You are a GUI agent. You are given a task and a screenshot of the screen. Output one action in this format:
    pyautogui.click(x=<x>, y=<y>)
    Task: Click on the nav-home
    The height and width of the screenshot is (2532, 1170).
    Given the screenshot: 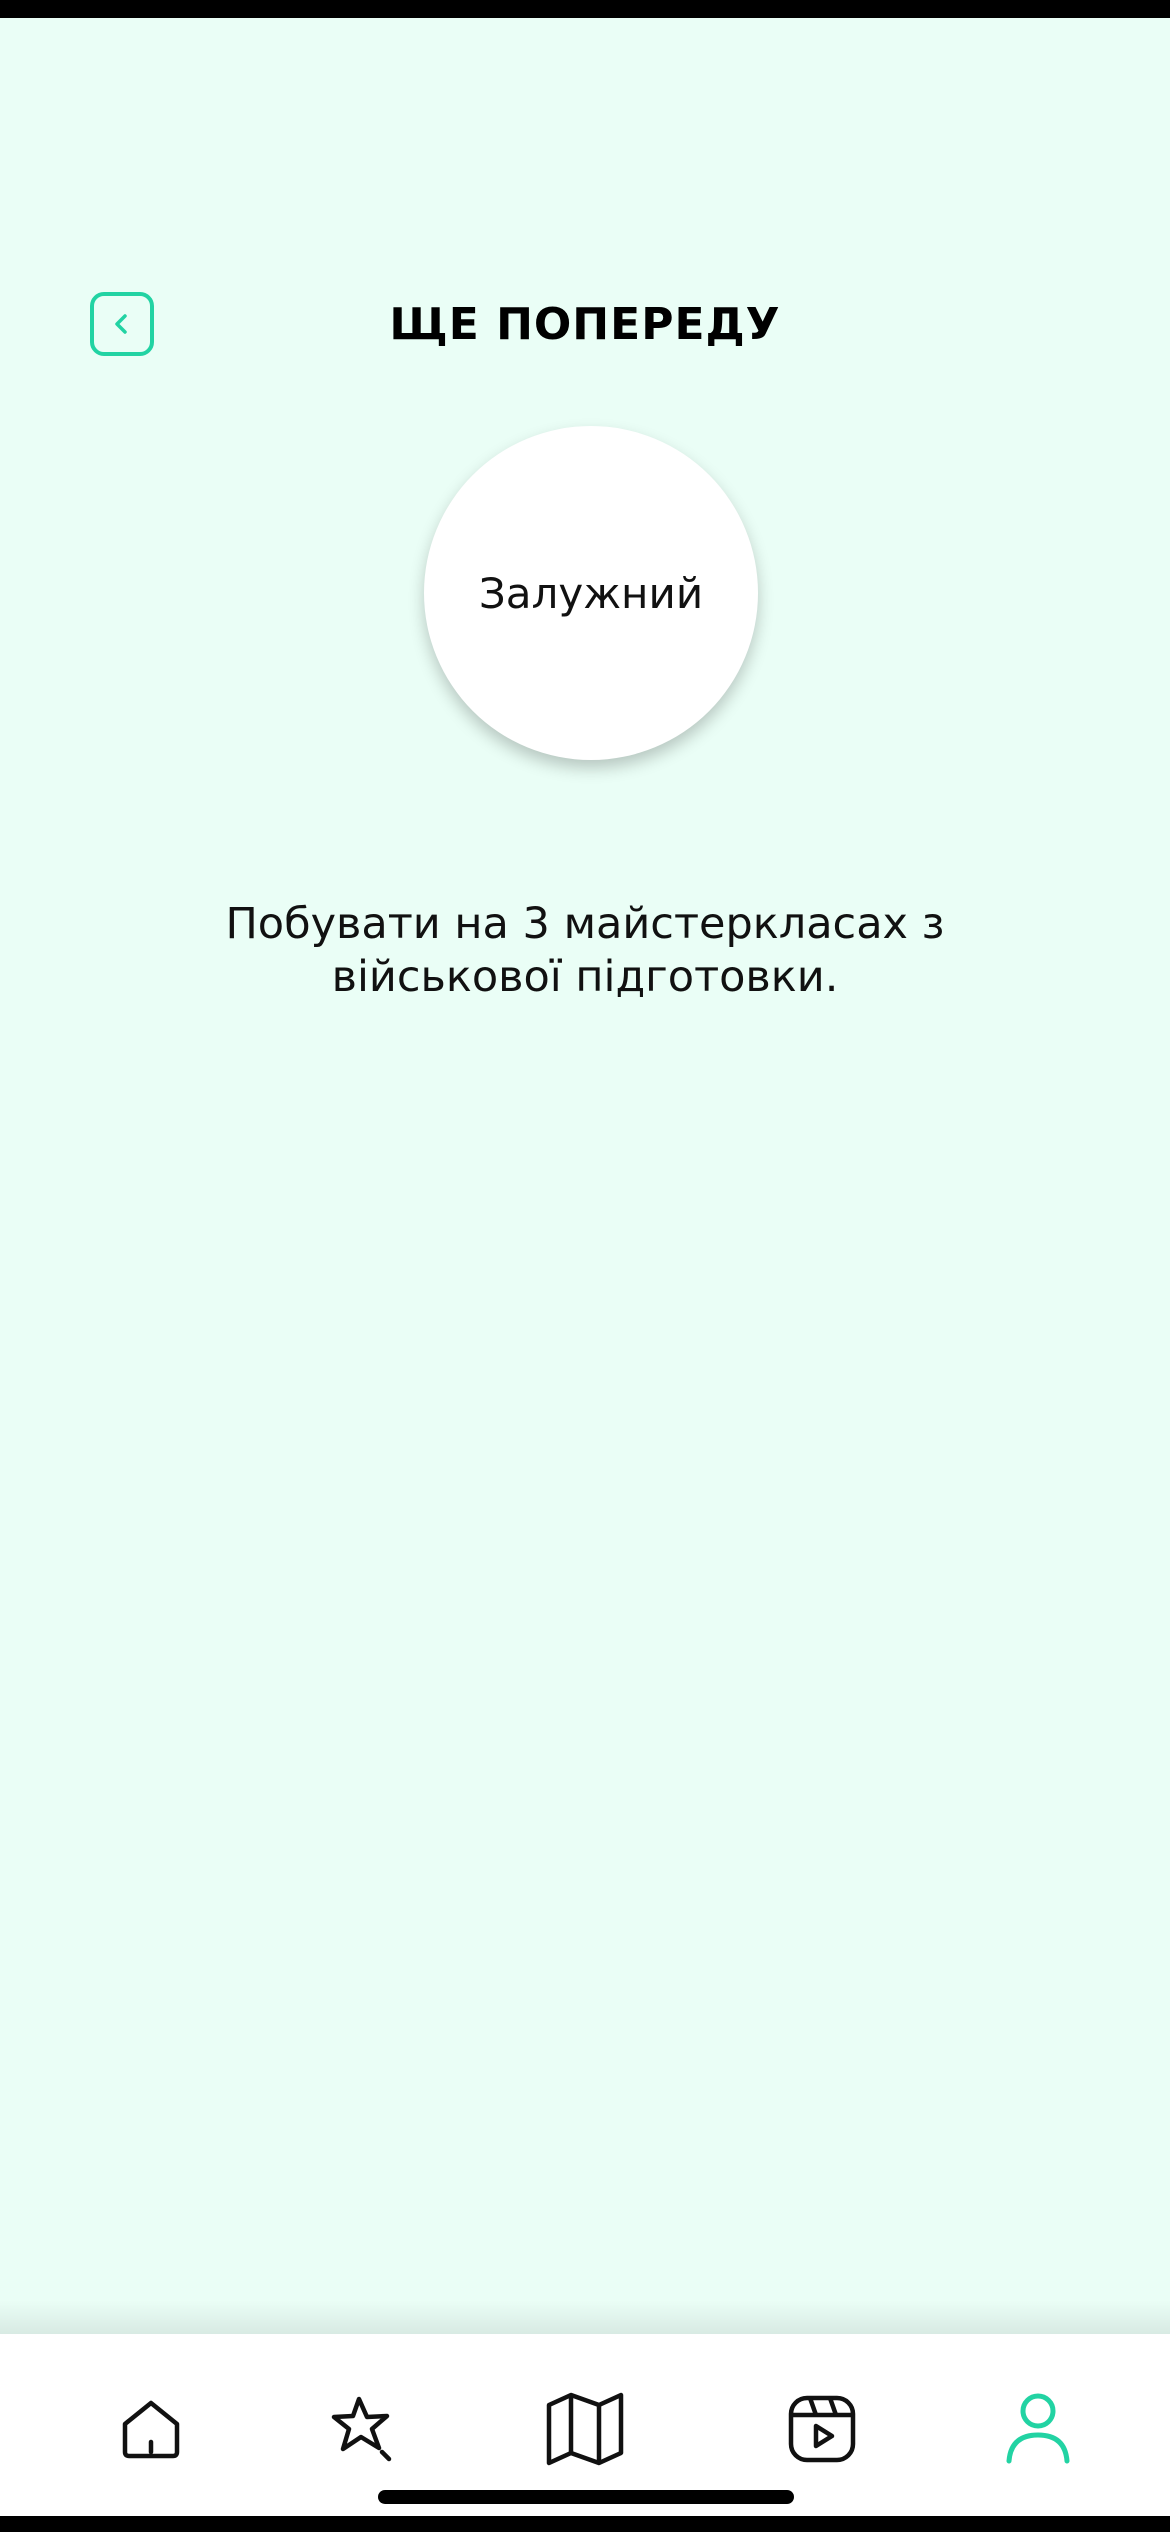 What is the action you would take?
    pyautogui.click(x=151, y=2429)
    